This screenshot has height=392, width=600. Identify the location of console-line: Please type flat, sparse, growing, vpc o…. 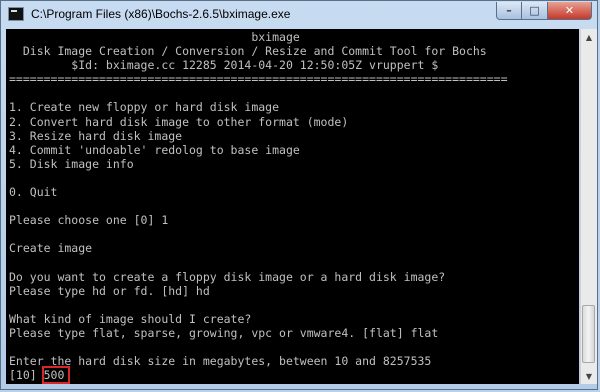
(224, 332).